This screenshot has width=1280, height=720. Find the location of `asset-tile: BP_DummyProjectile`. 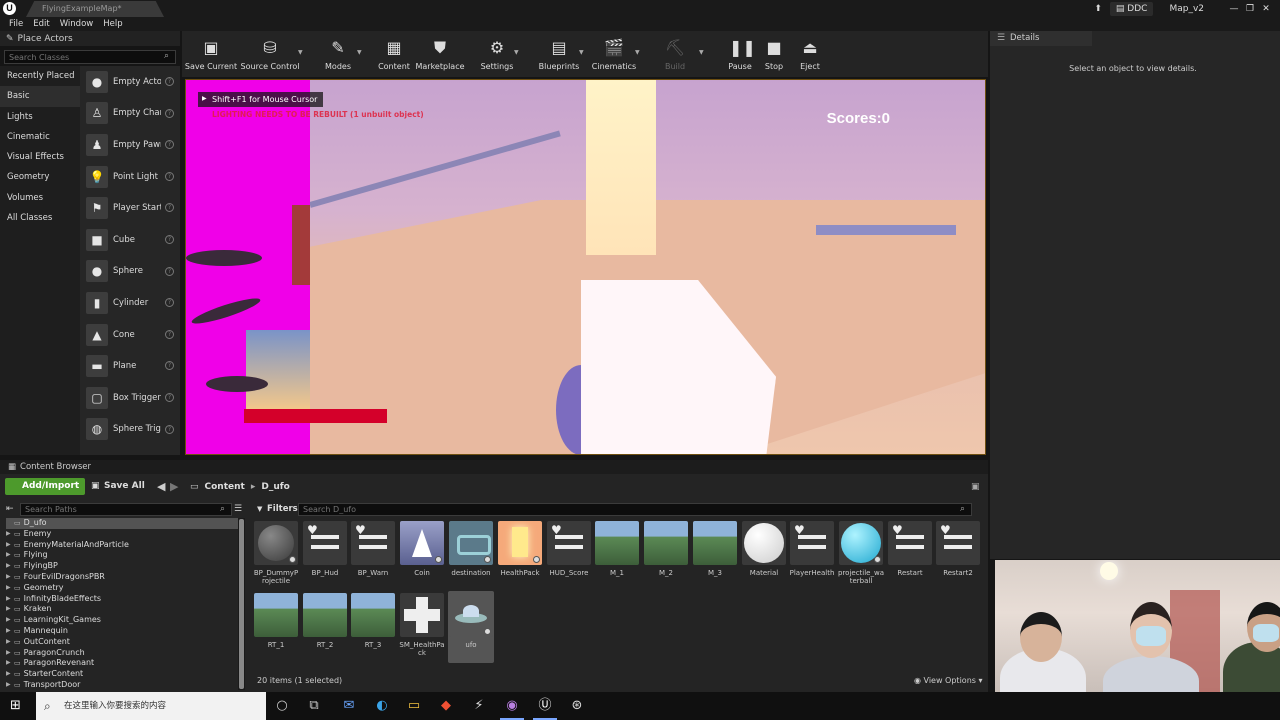

asset-tile: BP_DummyProjectile is located at coordinates (276, 556).